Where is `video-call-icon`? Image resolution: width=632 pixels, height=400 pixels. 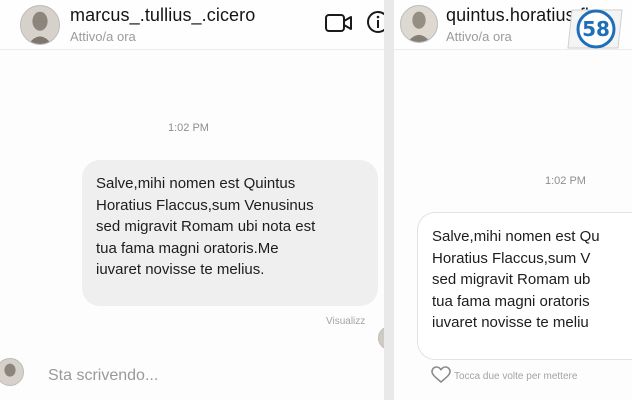 video-call-icon is located at coordinates (339, 23).